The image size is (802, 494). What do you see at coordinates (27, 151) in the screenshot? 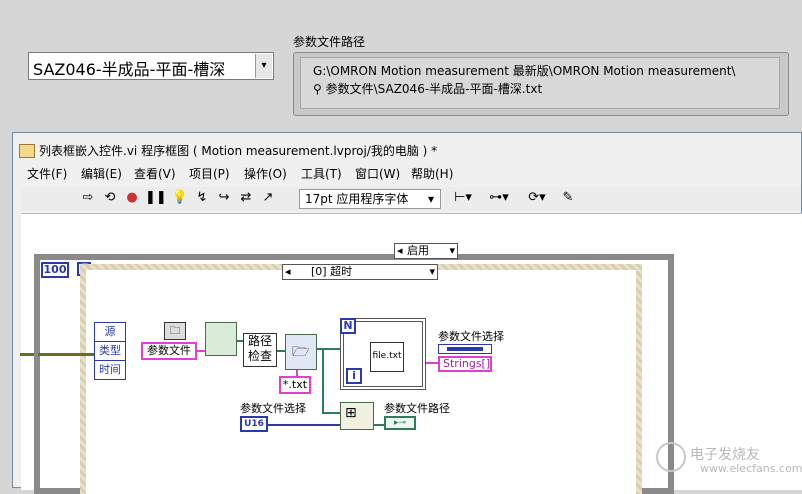
I see `vi-icon` at bounding box center [27, 151].